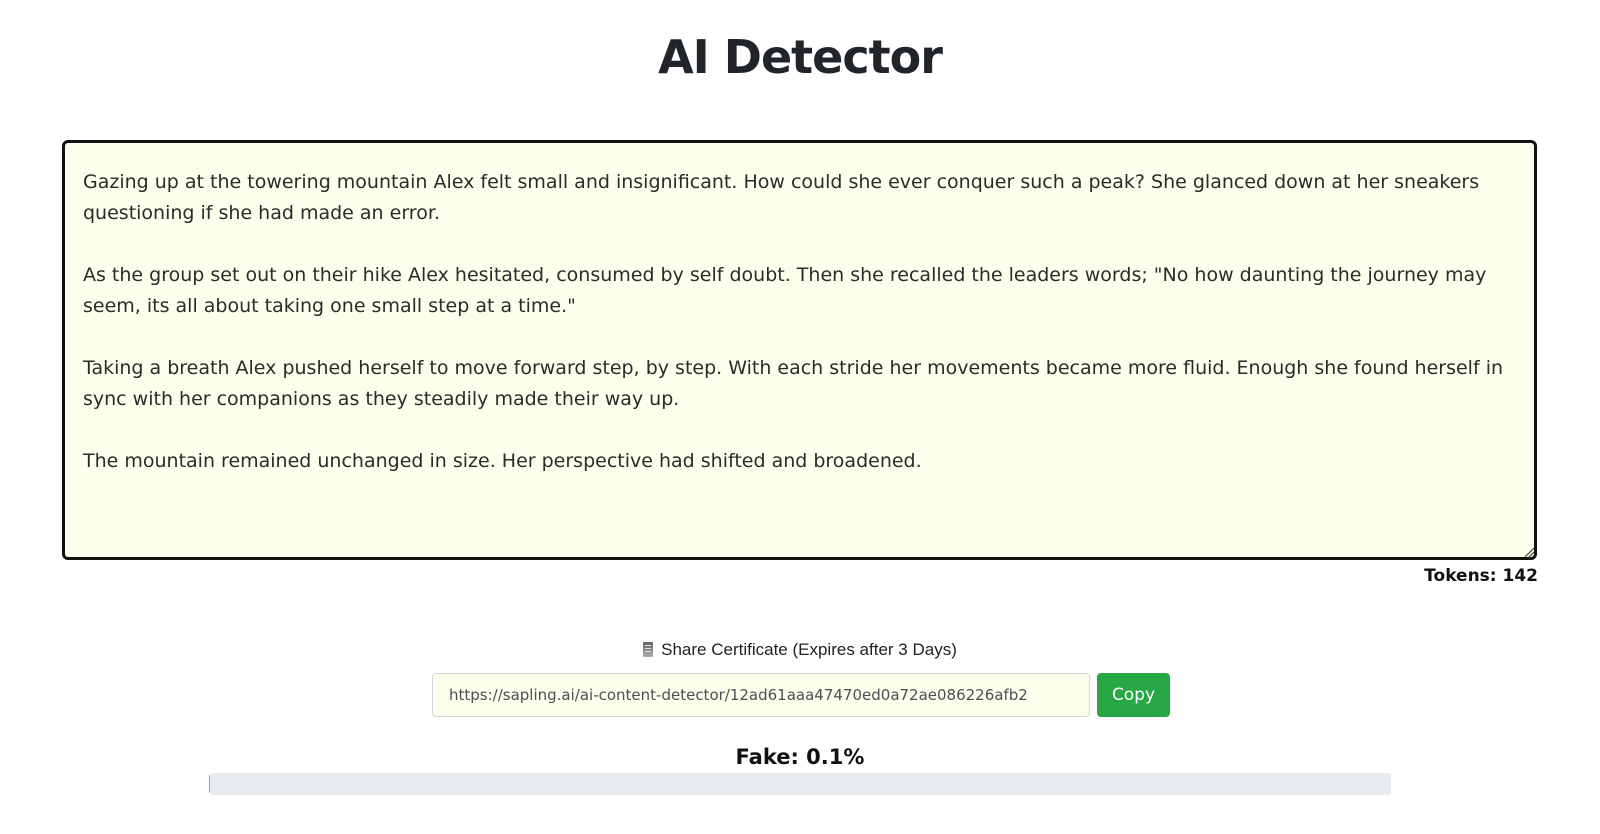 This screenshot has width=1600, height=834. What do you see at coordinates (648, 649) in the screenshot?
I see `scroll-icon` at bounding box center [648, 649].